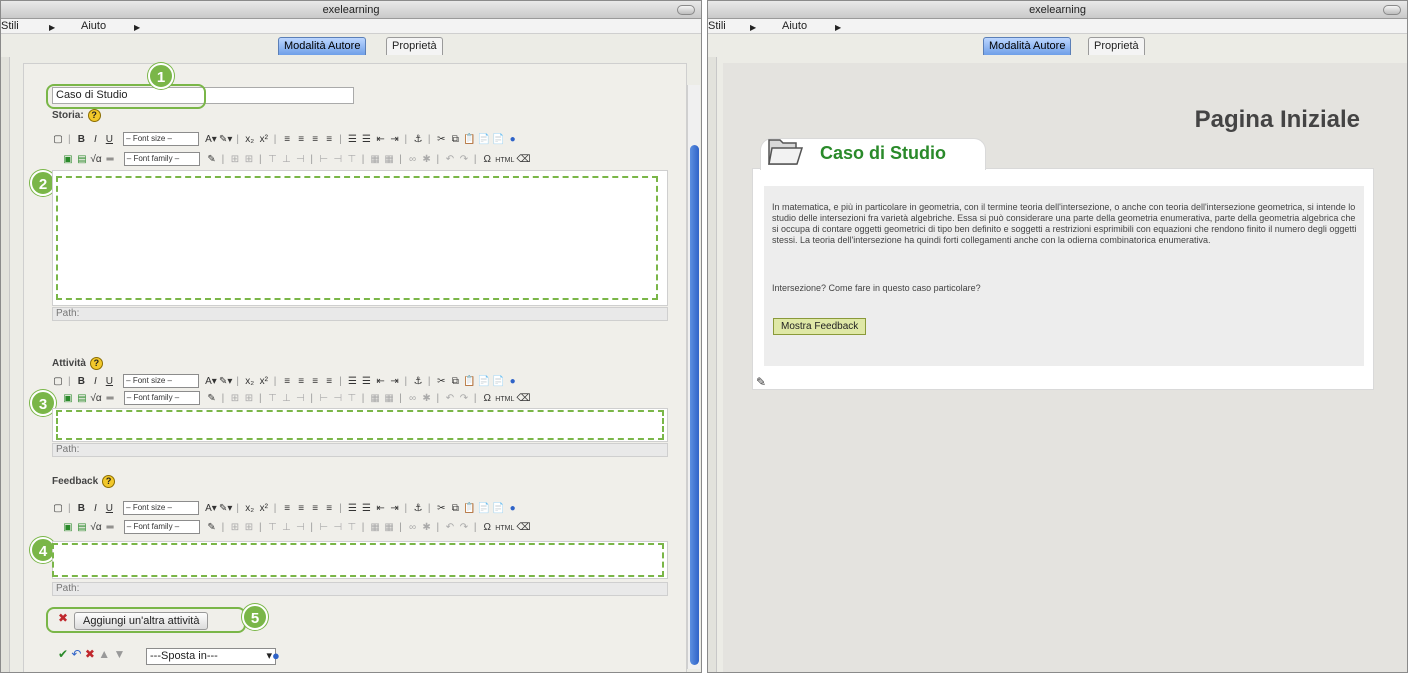 Image resolution: width=1408 pixels, height=673 pixels. I want to click on editor-scrollbar, so click(693, 377).